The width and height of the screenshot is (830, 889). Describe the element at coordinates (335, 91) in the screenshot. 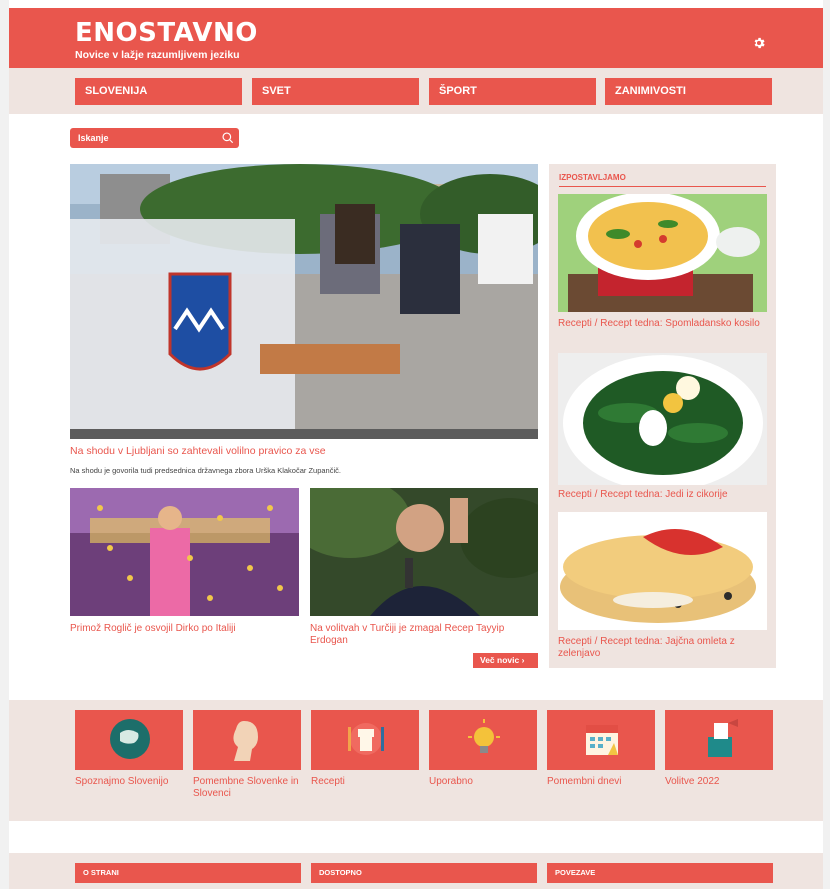

I see `nav-item-svet: SVET` at that location.